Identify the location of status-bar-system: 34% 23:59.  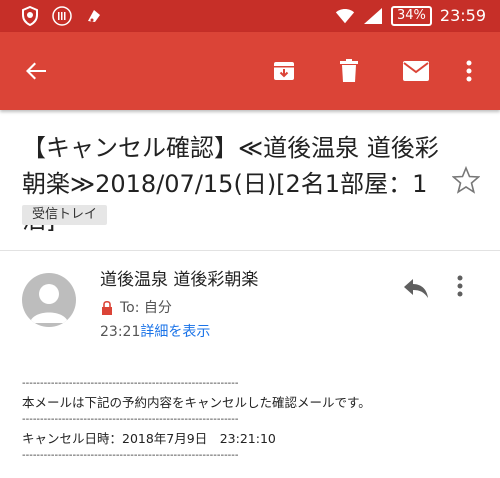
(410, 16).